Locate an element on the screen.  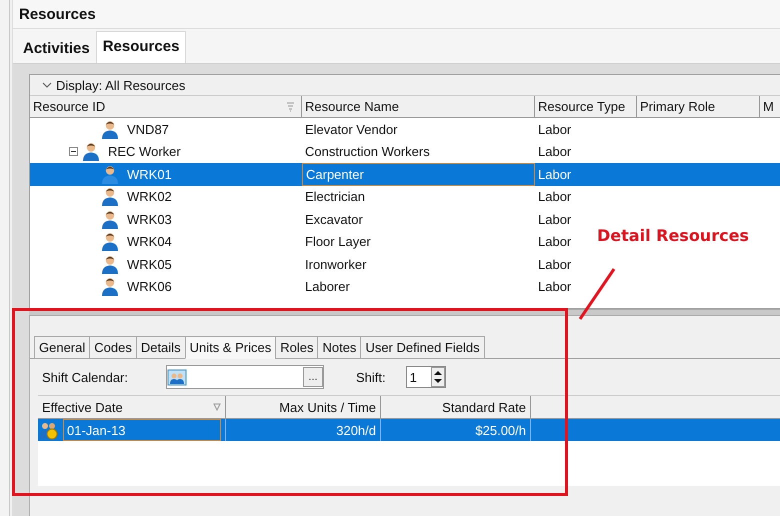
column-header: Resource Type is located at coordinates (582, 106).